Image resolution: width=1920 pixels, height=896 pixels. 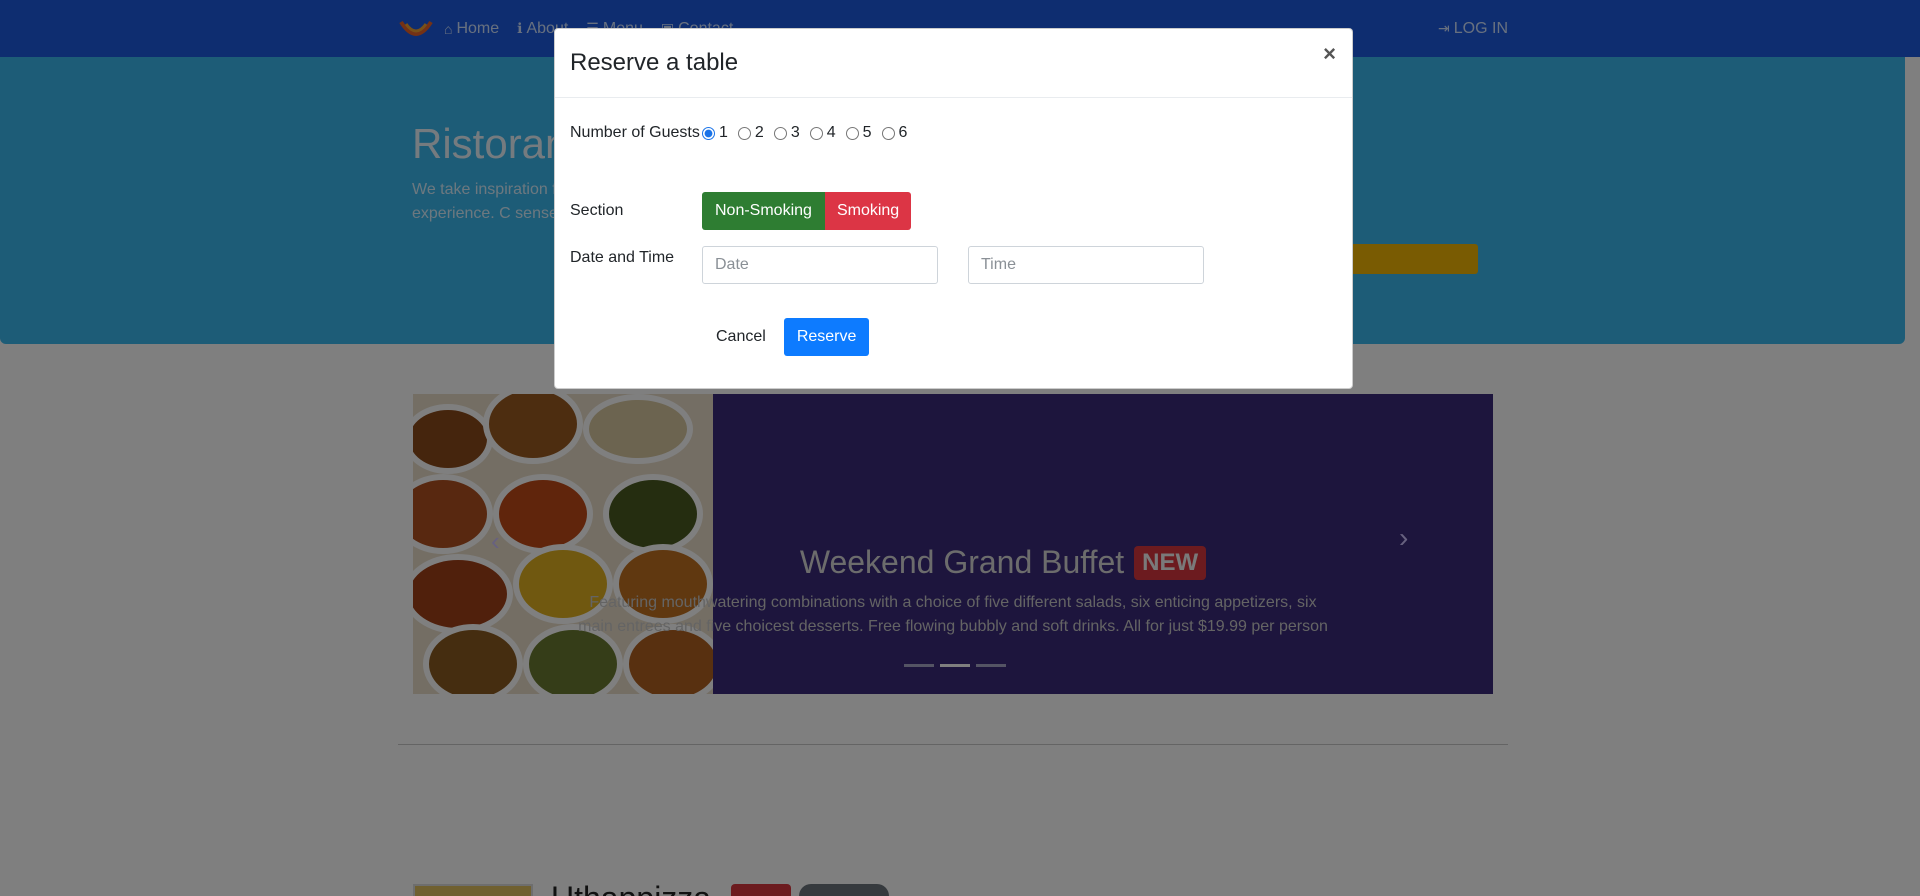 What do you see at coordinates (868, 211) in the screenshot?
I see `smoking-button: Smoking` at bounding box center [868, 211].